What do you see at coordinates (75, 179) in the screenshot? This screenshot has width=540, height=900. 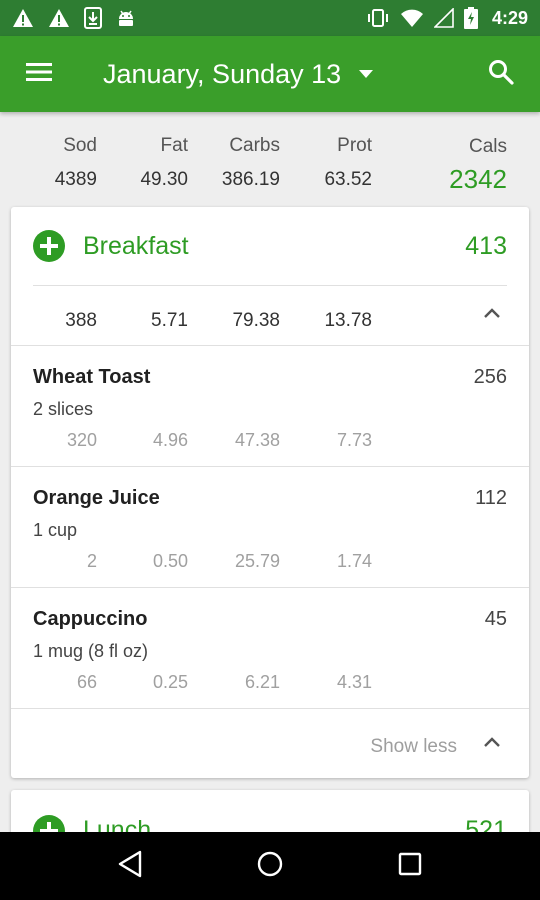 I see `sodium-value: 4389` at bounding box center [75, 179].